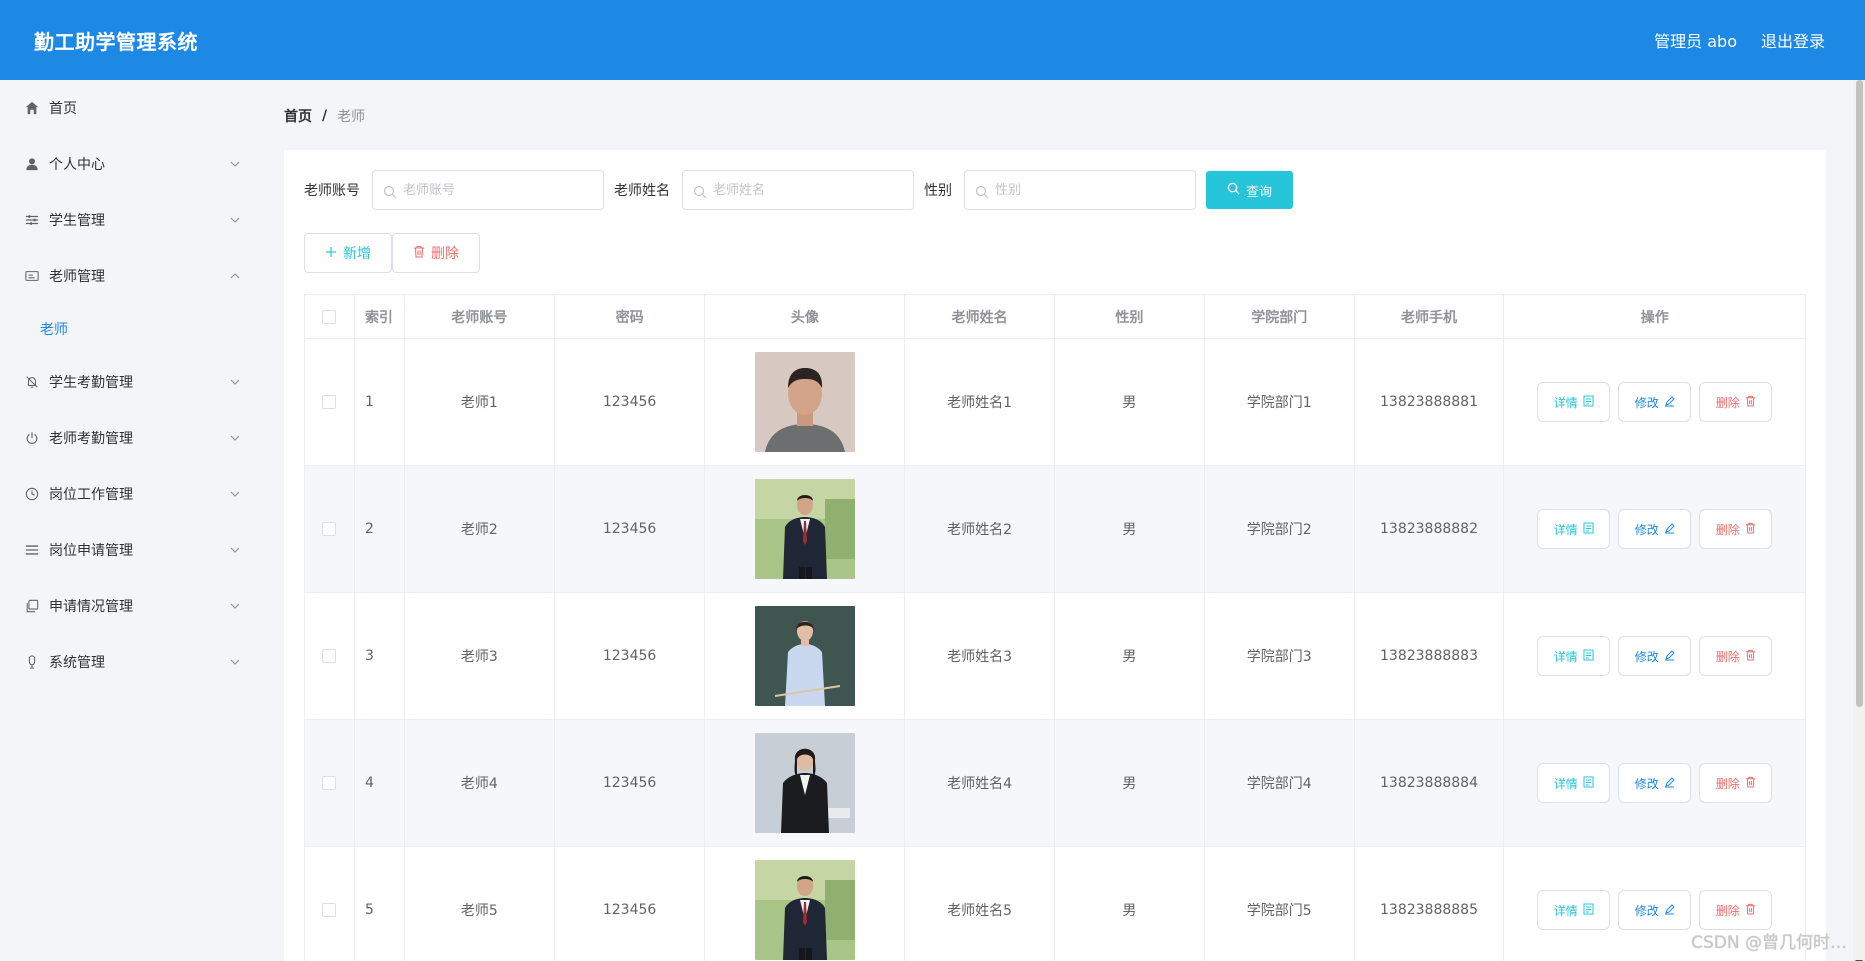 Image resolution: width=1865 pixels, height=961 pixels. What do you see at coordinates (1727, 402) in the screenshot?
I see `delete-button-label: 删除` at bounding box center [1727, 402].